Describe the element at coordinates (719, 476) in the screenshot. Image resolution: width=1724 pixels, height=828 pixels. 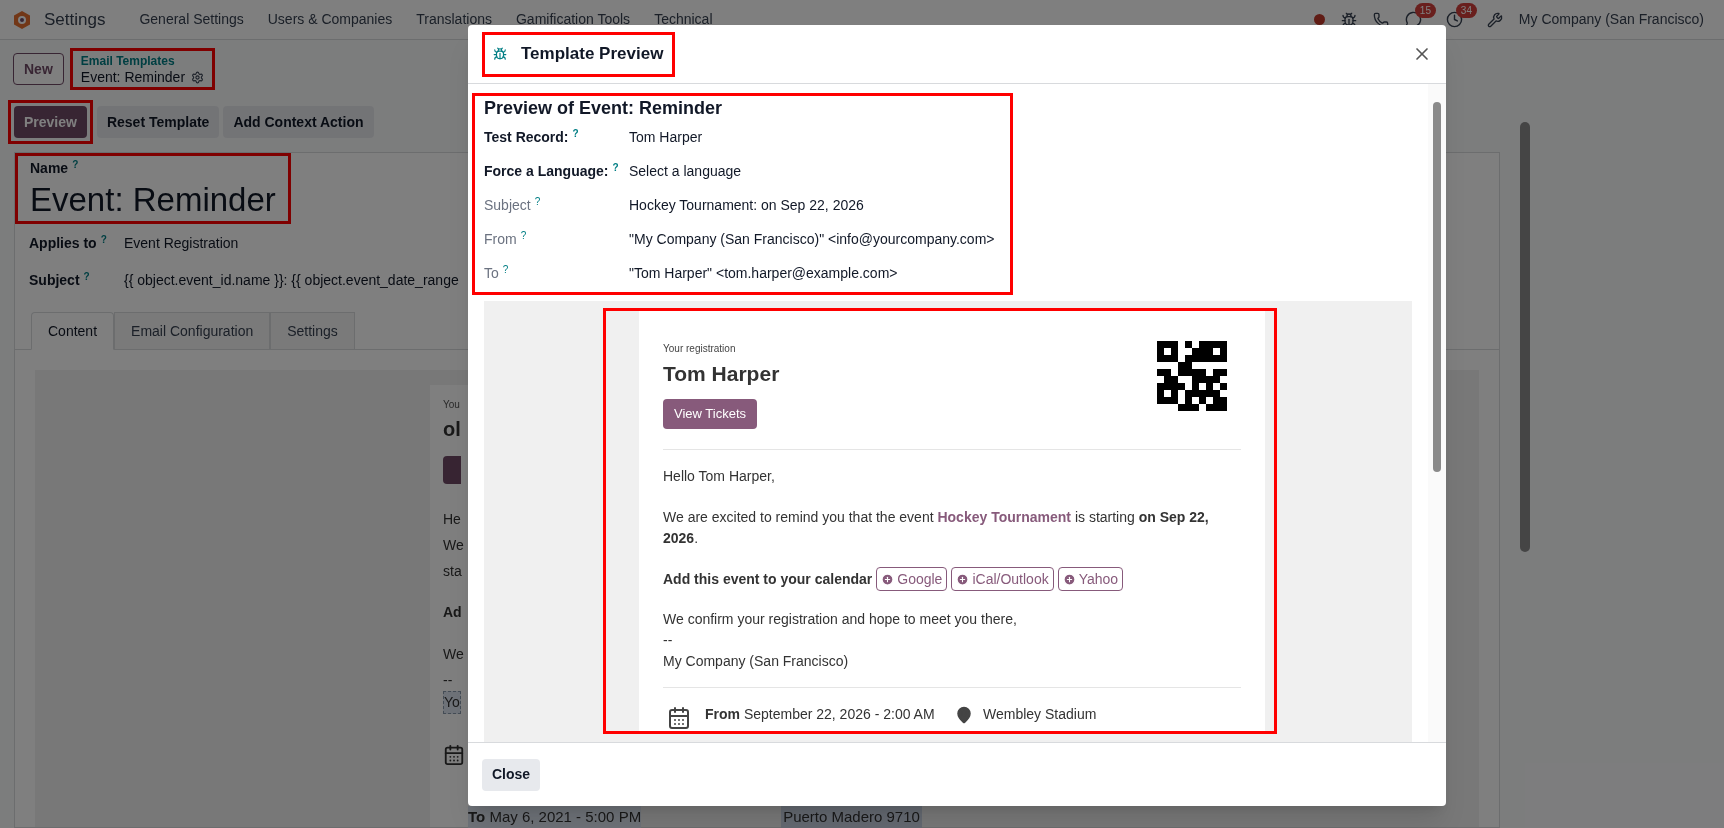
I see `greeting: Hello Tom Harper,` at that location.